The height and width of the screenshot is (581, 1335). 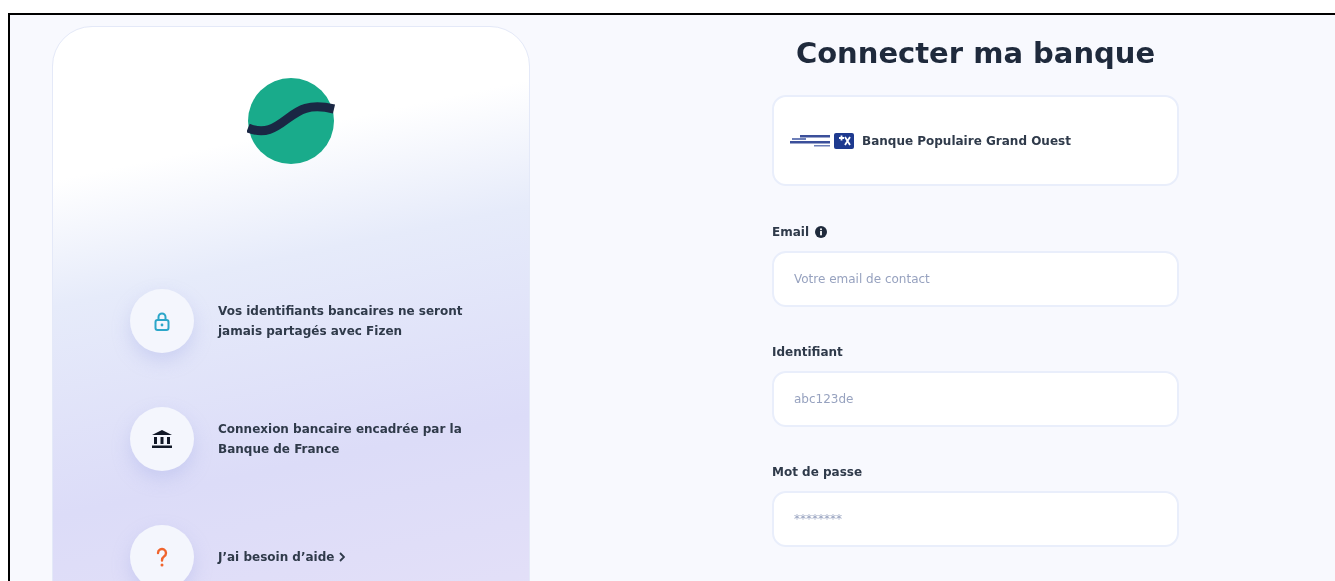 What do you see at coordinates (975, 279) in the screenshot?
I see `input-field: Votre email de contact` at bounding box center [975, 279].